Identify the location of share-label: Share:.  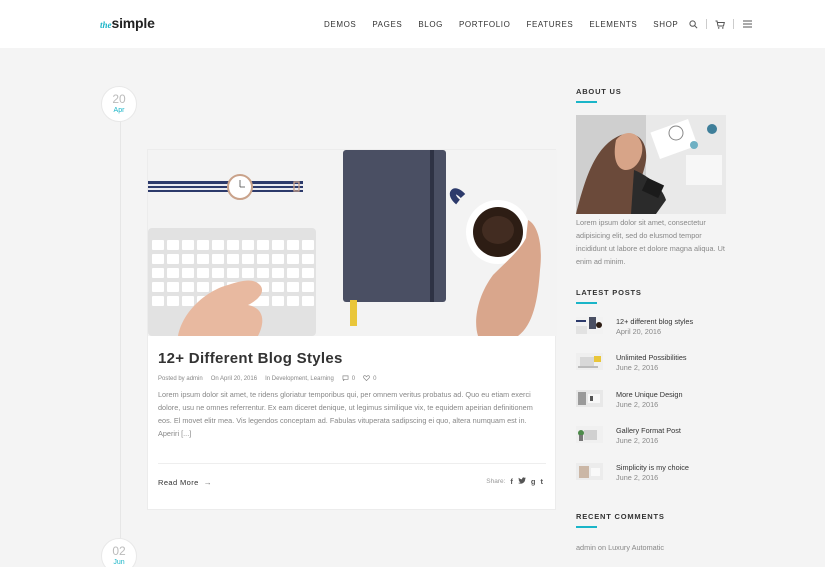
(496, 481).